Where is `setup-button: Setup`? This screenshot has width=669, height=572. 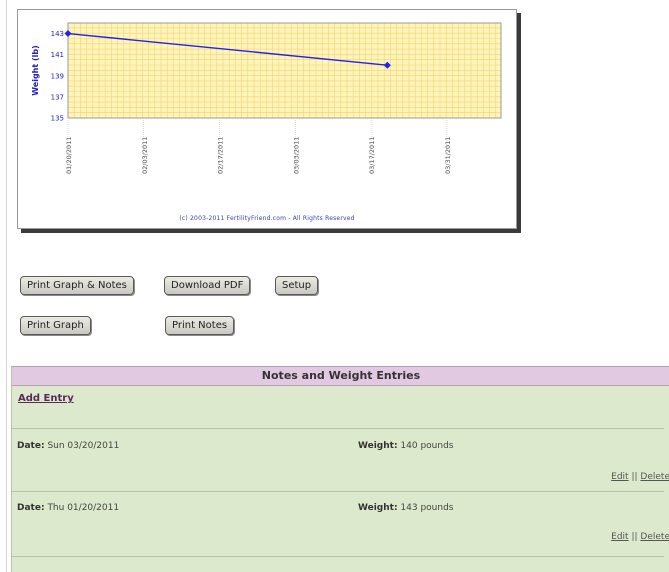 setup-button: Setup is located at coordinates (297, 285).